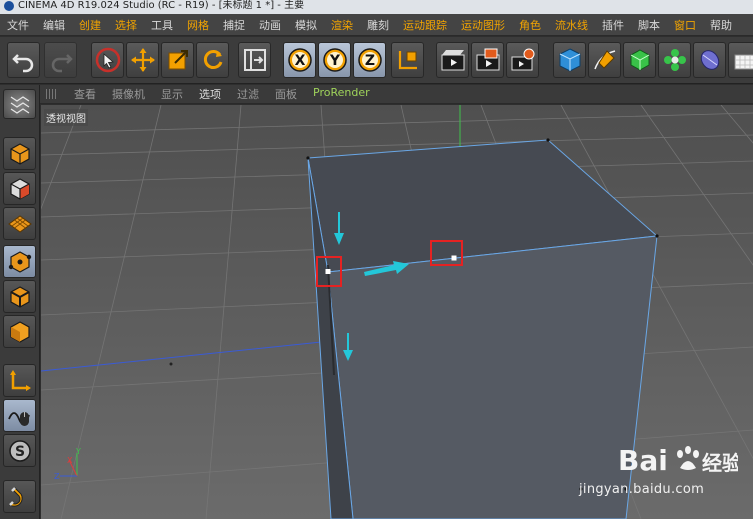 This screenshot has height=519, width=753. I want to click on axis-mode-button, so click(19, 380).